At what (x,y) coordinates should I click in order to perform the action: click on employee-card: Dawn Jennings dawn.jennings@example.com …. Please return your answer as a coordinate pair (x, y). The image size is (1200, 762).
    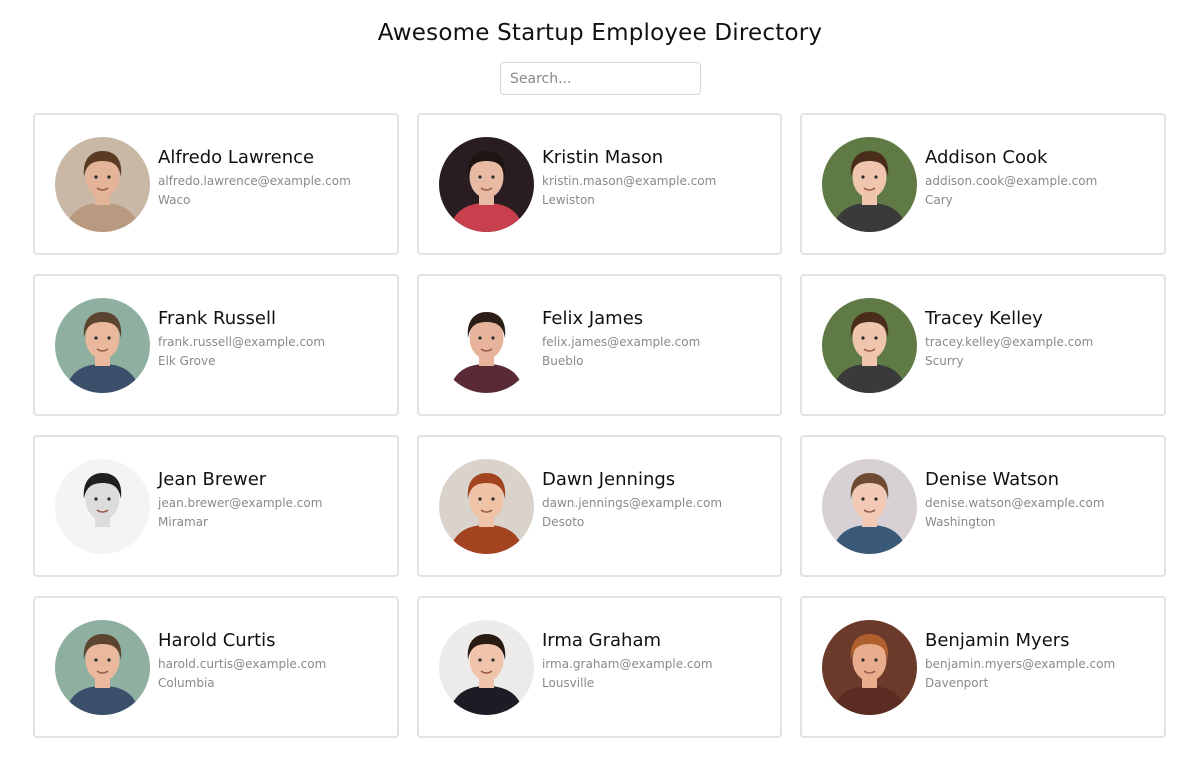
    Looking at the image, I should click on (599, 506).